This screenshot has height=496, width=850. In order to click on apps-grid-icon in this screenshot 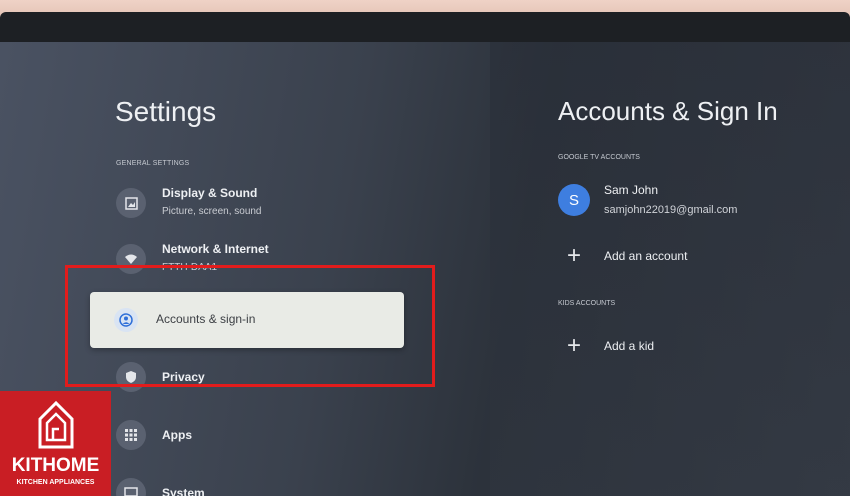, I will do `click(131, 435)`.